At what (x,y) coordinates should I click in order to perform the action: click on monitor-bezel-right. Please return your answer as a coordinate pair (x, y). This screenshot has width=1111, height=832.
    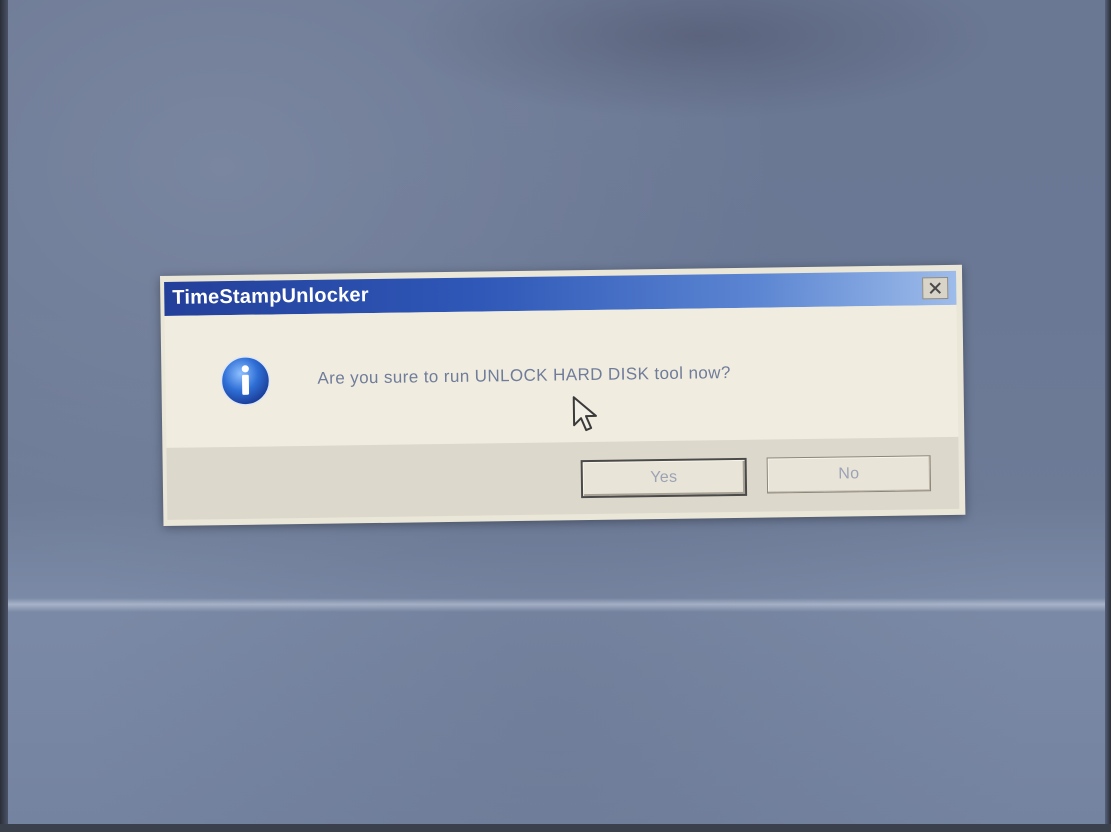
    Looking at the image, I should click on (1108, 416).